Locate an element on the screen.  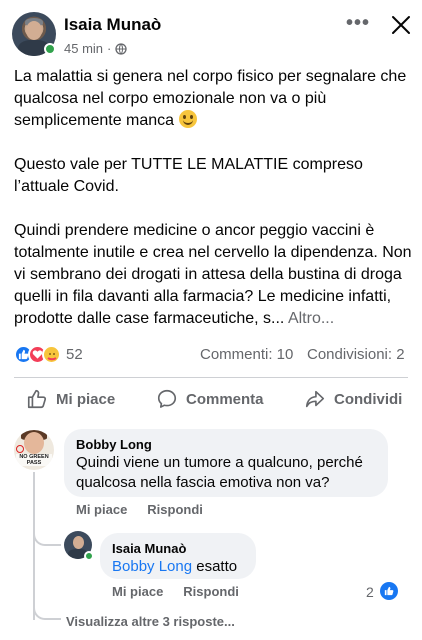
comment-button: Commenta is located at coordinates (210, 399).